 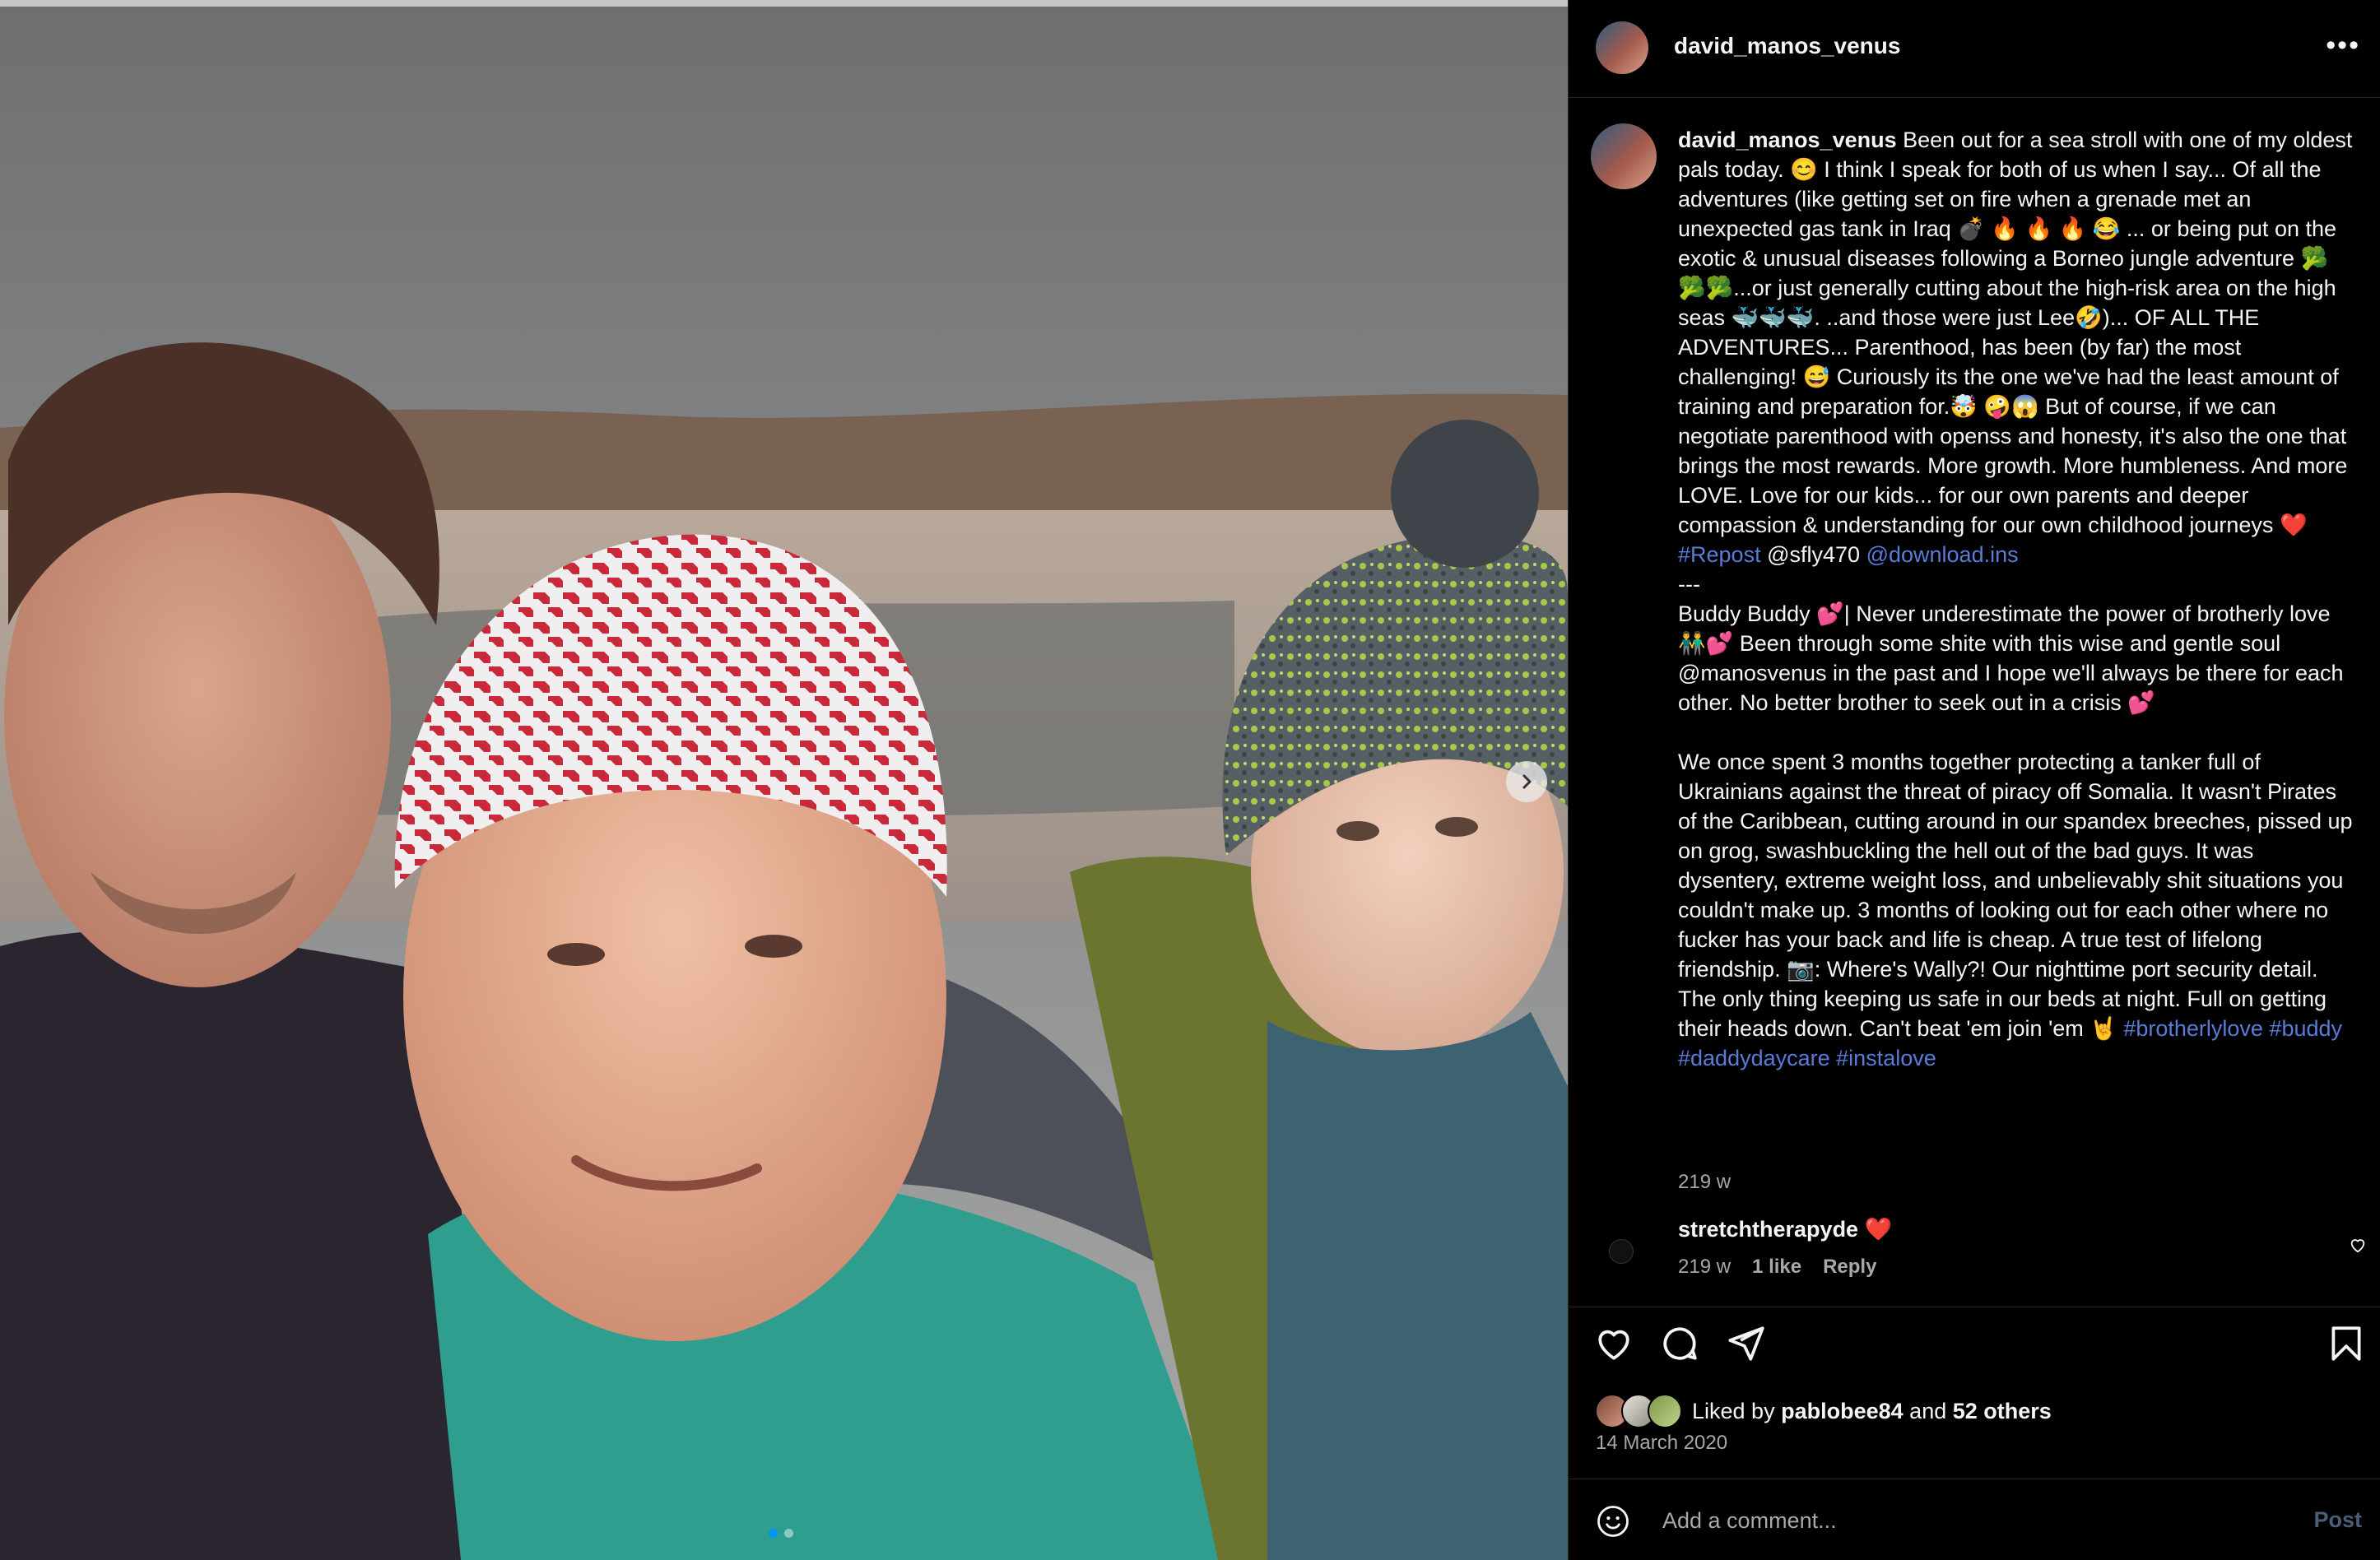 What do you see at coordinates (1787, 46) in the screenshot?
I see `author-username: david_manos_venus` at bounding box center [1787, 46].